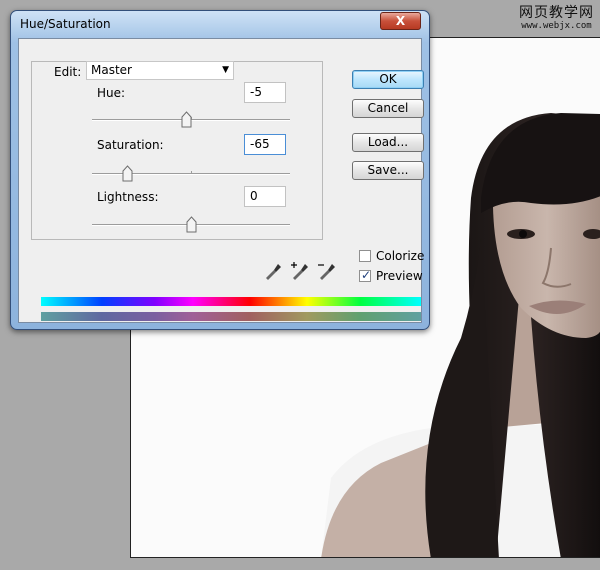 The image size is (600, 570). I want to click on saturation-slider-thumb, so click(127, 173).